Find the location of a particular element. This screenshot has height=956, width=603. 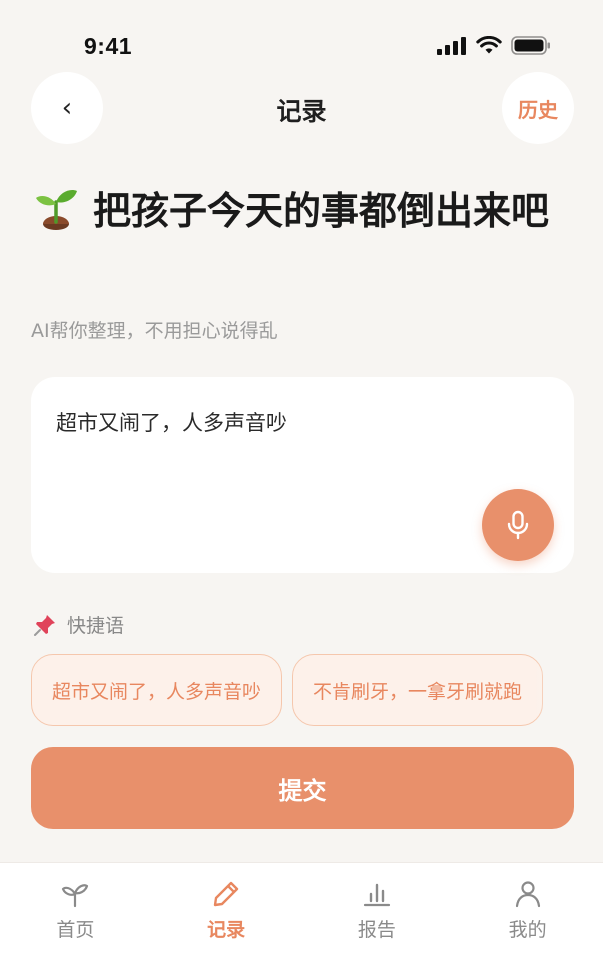

voice-input-button is located at coordinates (518, 525).